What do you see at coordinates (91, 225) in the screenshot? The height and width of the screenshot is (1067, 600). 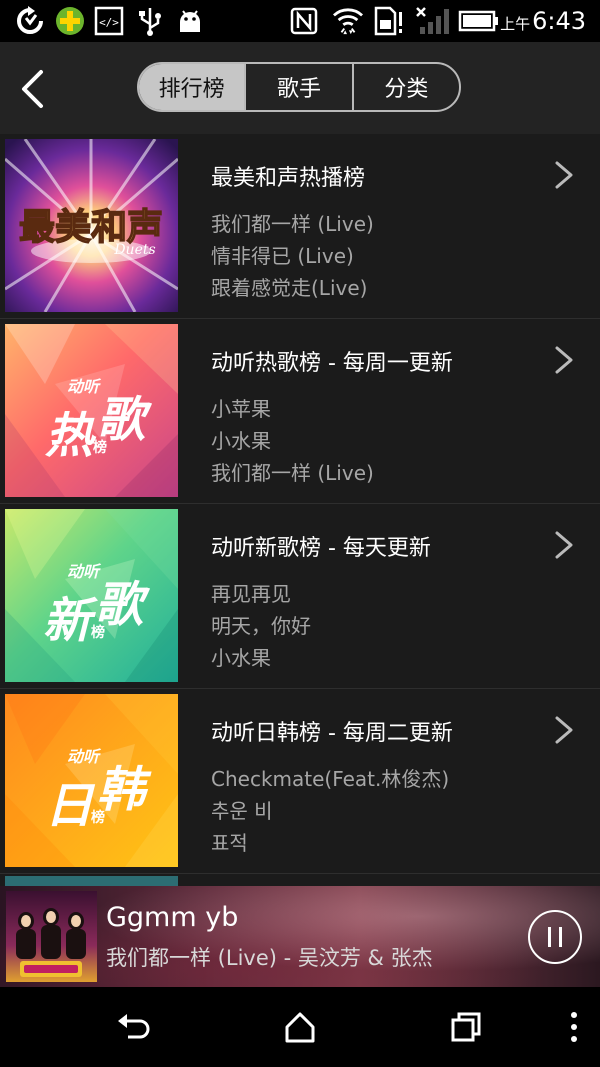 I see `chart-cover-image: 最美和声 Duets` at bounding box center [91, 225].